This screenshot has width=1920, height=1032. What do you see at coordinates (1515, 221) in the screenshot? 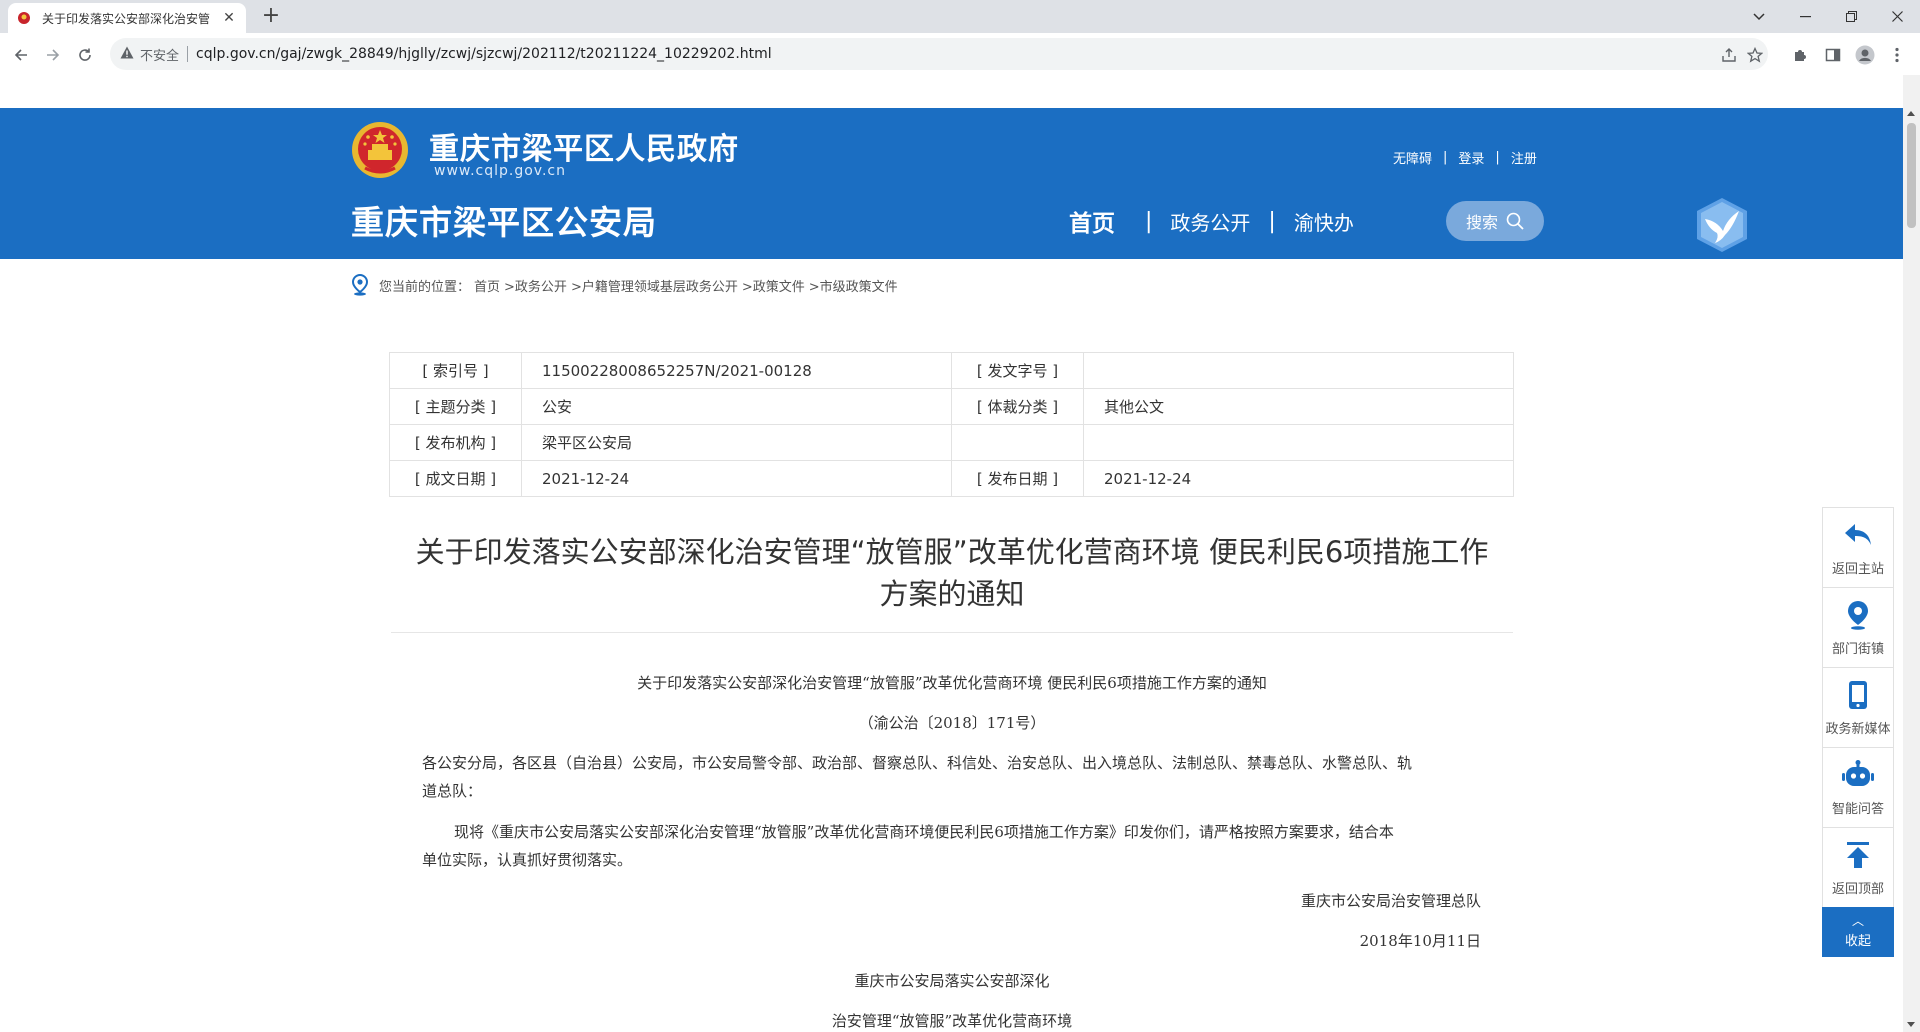
I see `search-icon` at bounding box center [1515, 221].